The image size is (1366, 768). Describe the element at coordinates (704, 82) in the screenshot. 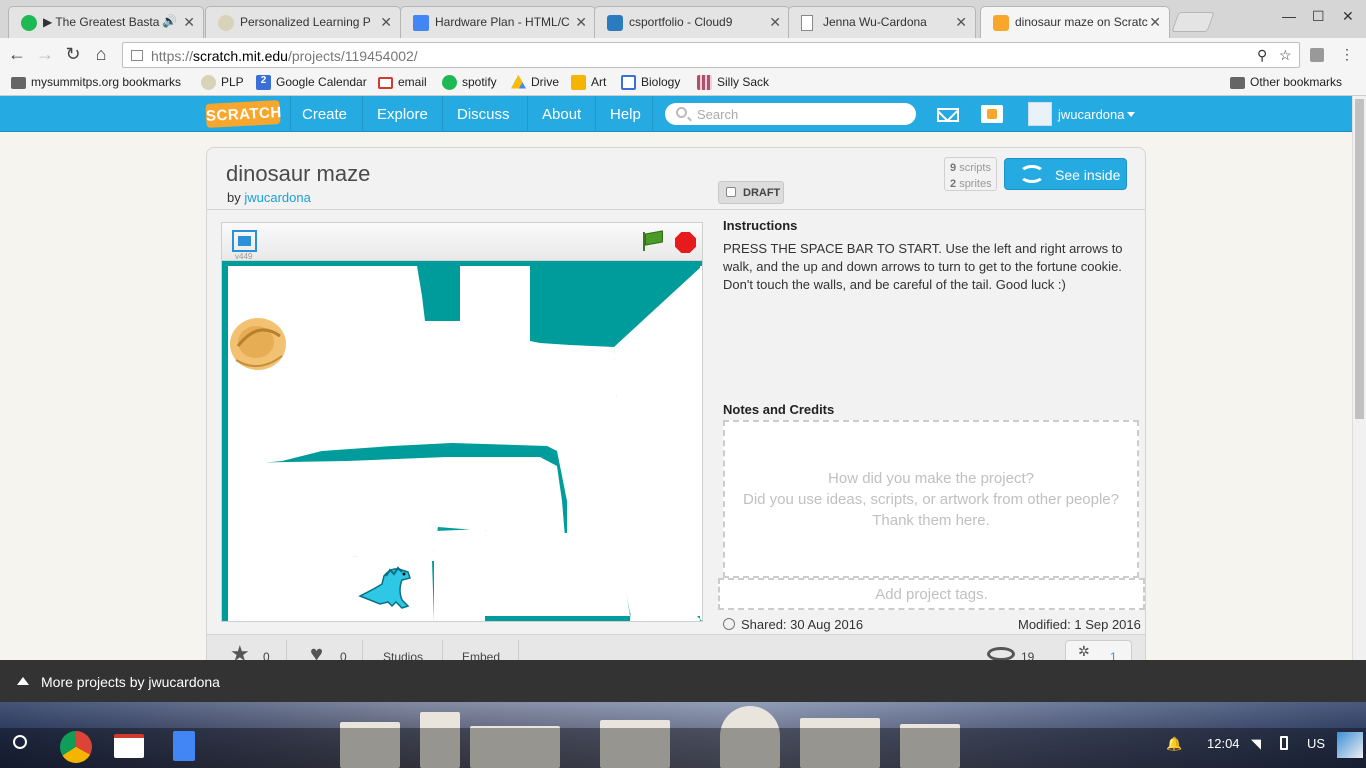

I see `silly-sack-icon` at that location.